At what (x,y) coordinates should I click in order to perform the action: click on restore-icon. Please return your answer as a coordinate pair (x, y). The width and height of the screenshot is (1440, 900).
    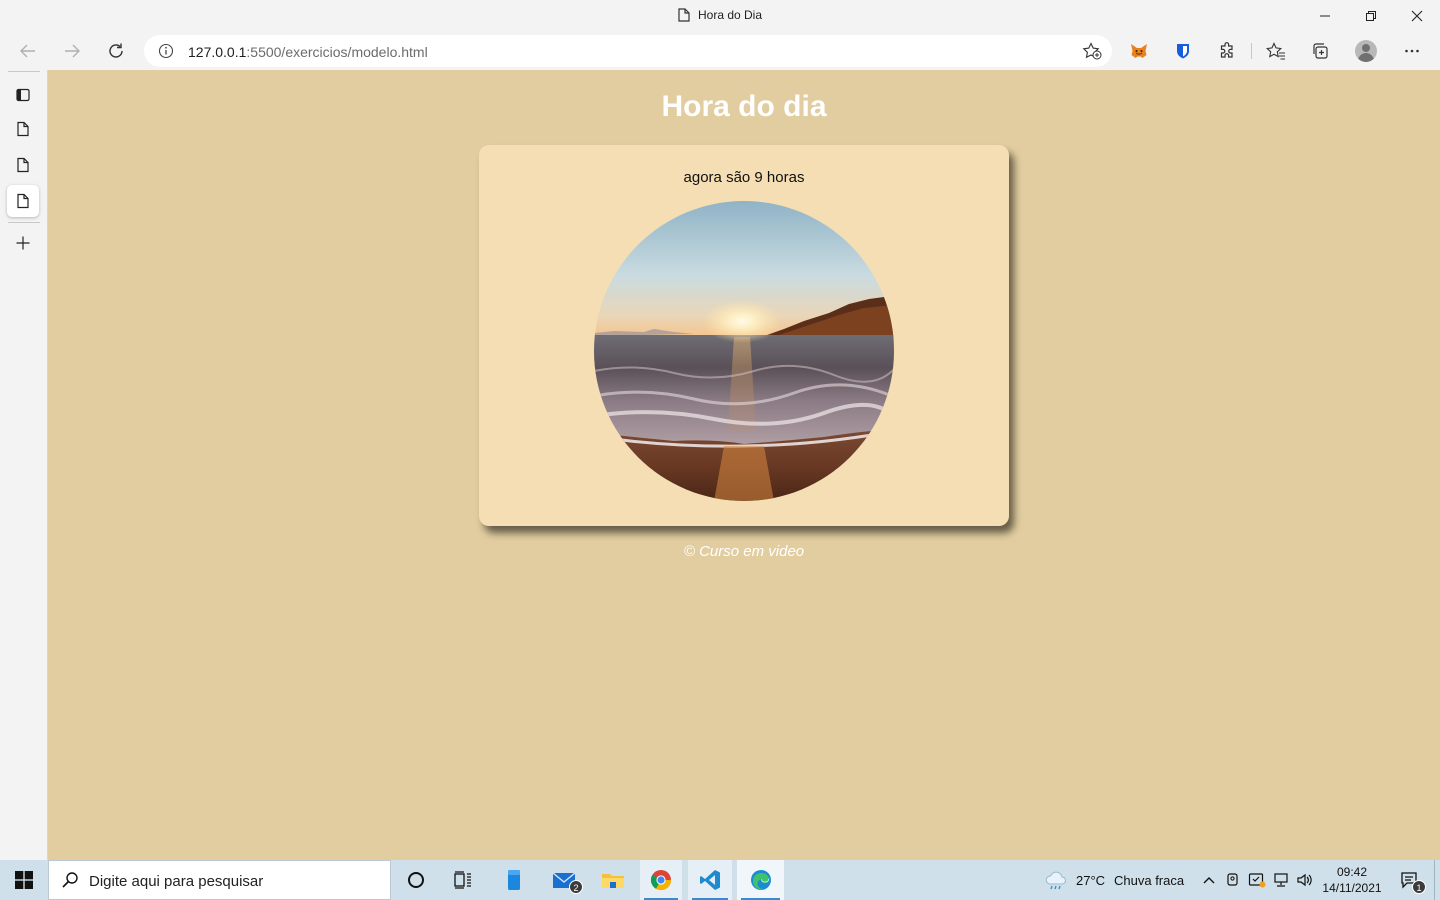
    Looking at the image, I should click on (1371, 16).